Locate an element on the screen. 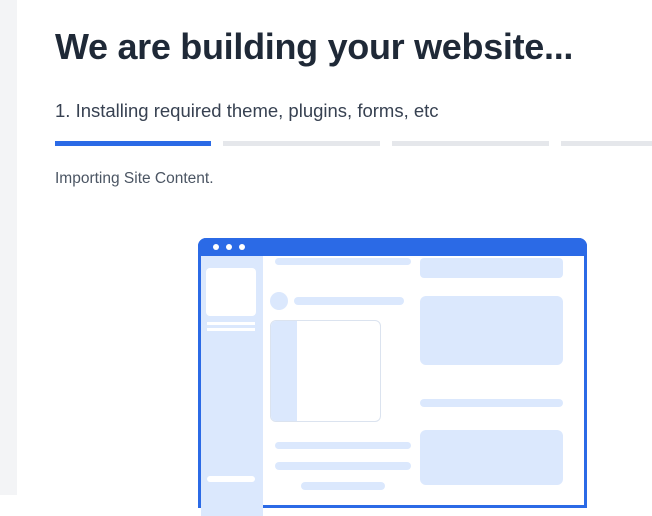 This screenshot has height=516, width=652. wireframe-sidebar is located at coordinates (232, 386).